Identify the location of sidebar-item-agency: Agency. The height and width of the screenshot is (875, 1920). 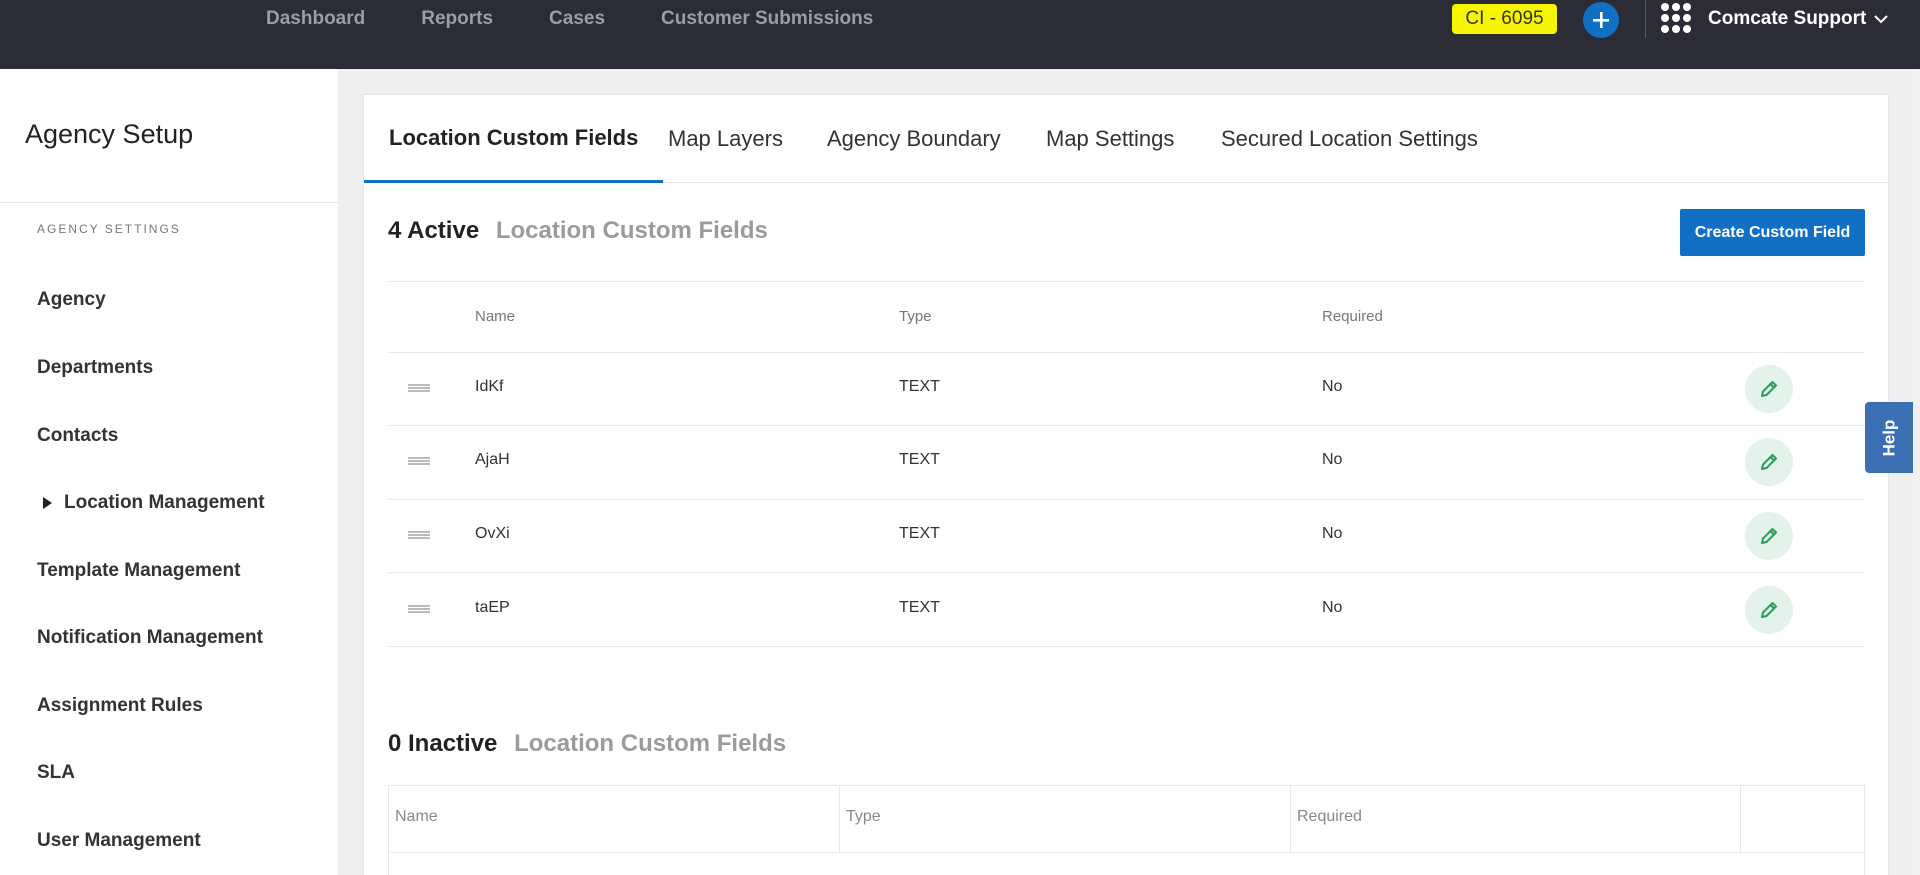
(71, 300).